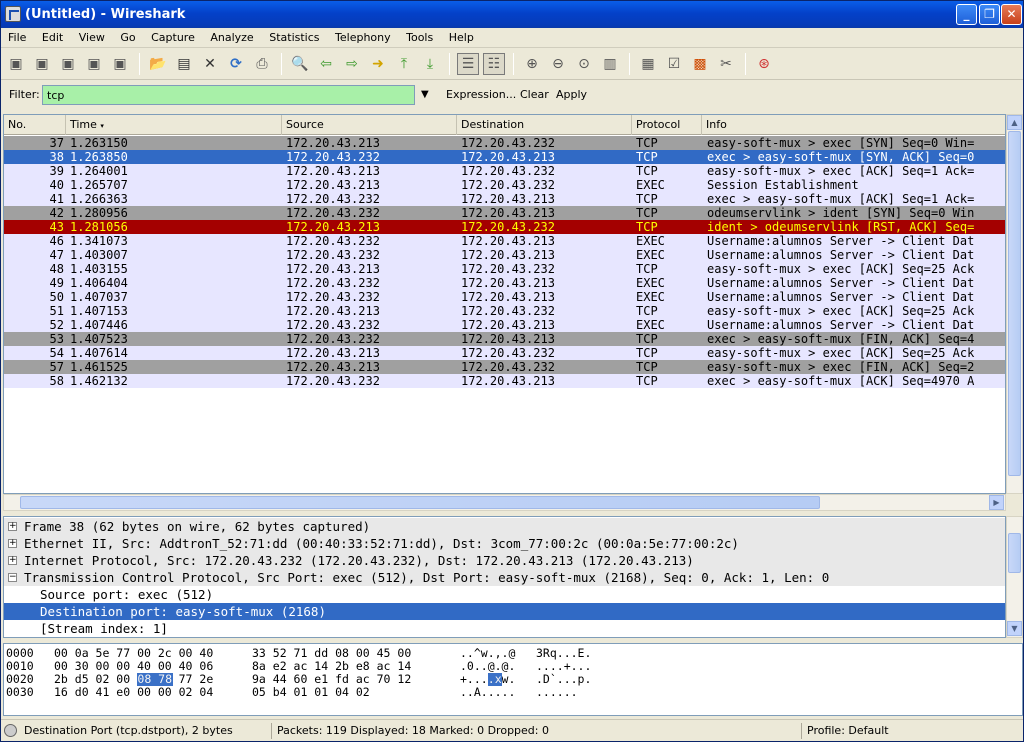 This screenshot has width=1024, height=742. What do you see at coordinates (1014, 577) in the screenshot?
I see `details-vscroll: ▼` at bounding box center [1014, 577].